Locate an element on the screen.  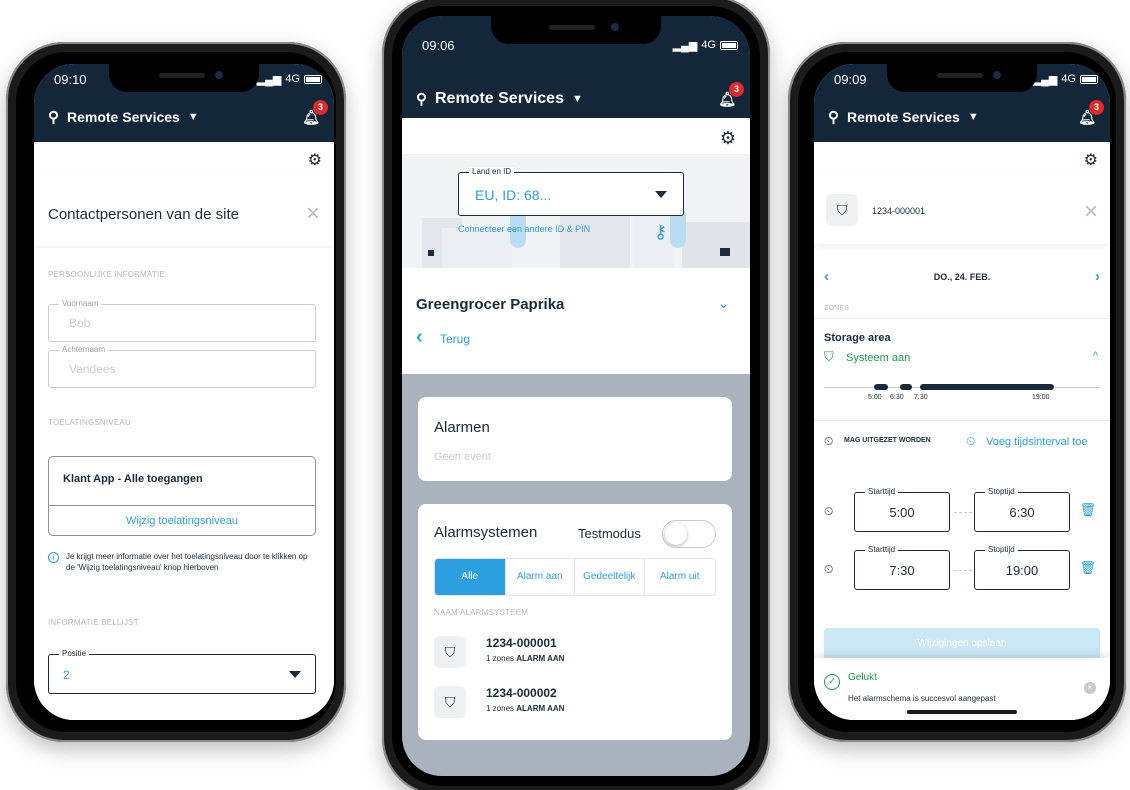
start-time-field: Starttijd 7:30 is located at coordinates (902, 567).